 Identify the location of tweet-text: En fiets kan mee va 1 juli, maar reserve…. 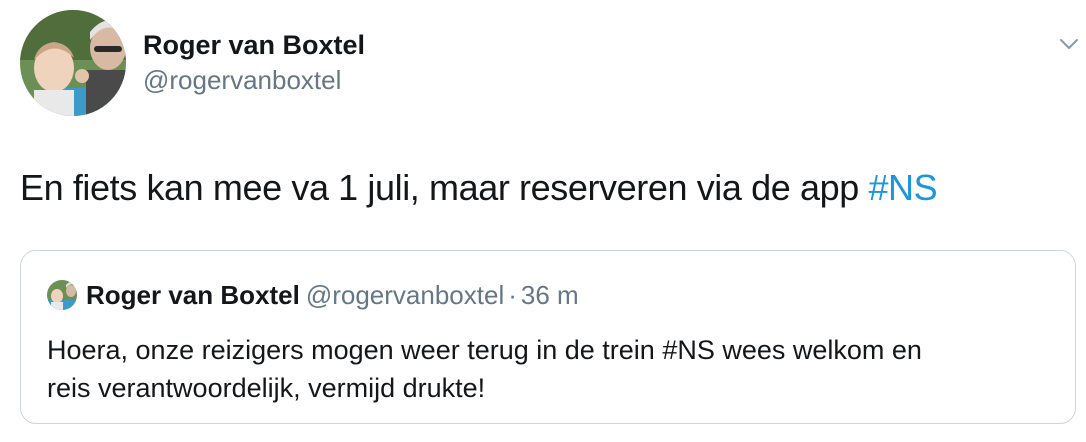
(479, 188).